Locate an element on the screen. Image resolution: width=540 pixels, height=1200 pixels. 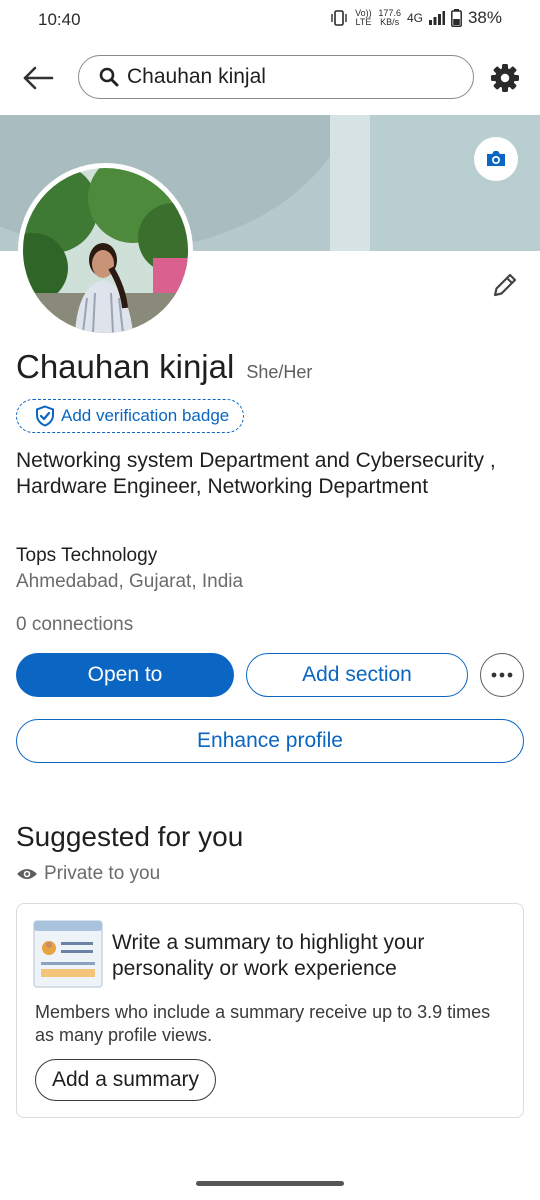
enhance-profile-button: Enhance profile is located at coordinates (270, 741).